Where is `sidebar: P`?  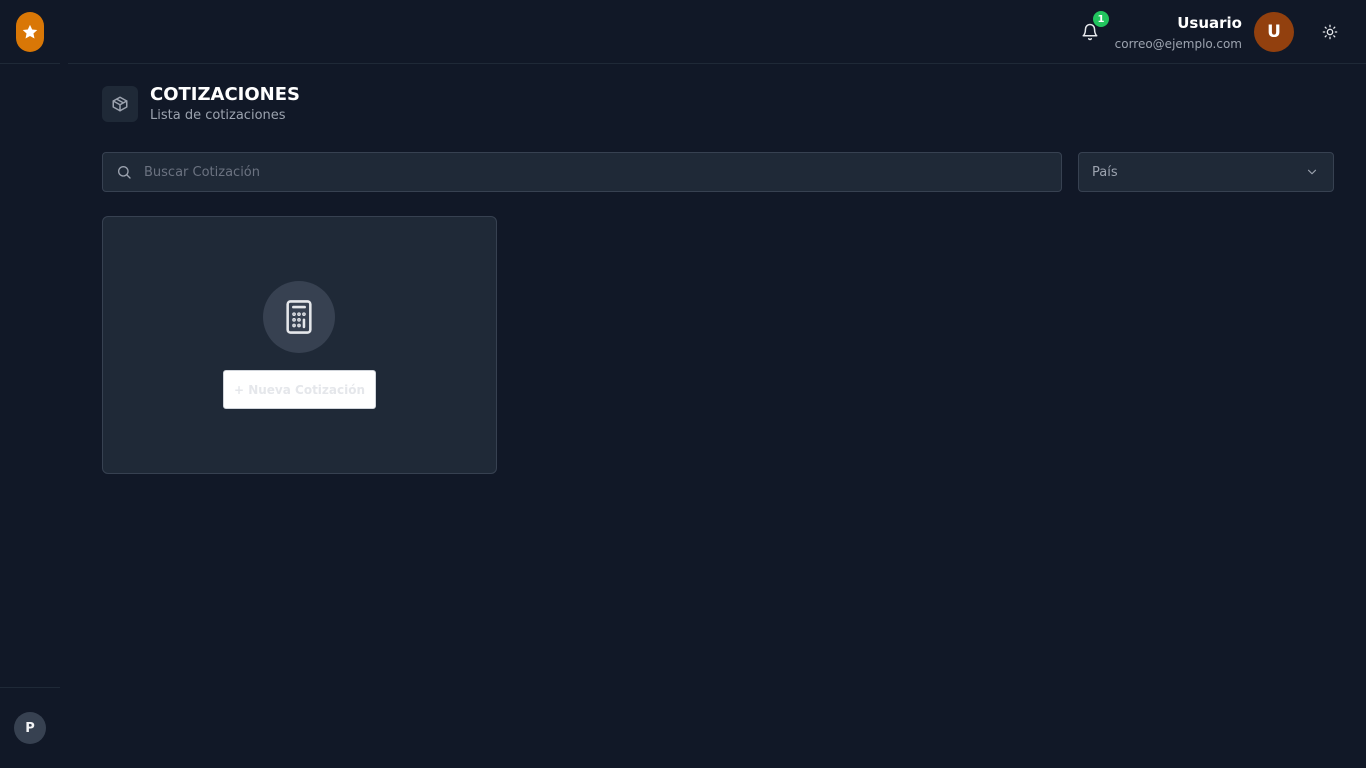 sidebar: P is located at coordinates (30, 384).